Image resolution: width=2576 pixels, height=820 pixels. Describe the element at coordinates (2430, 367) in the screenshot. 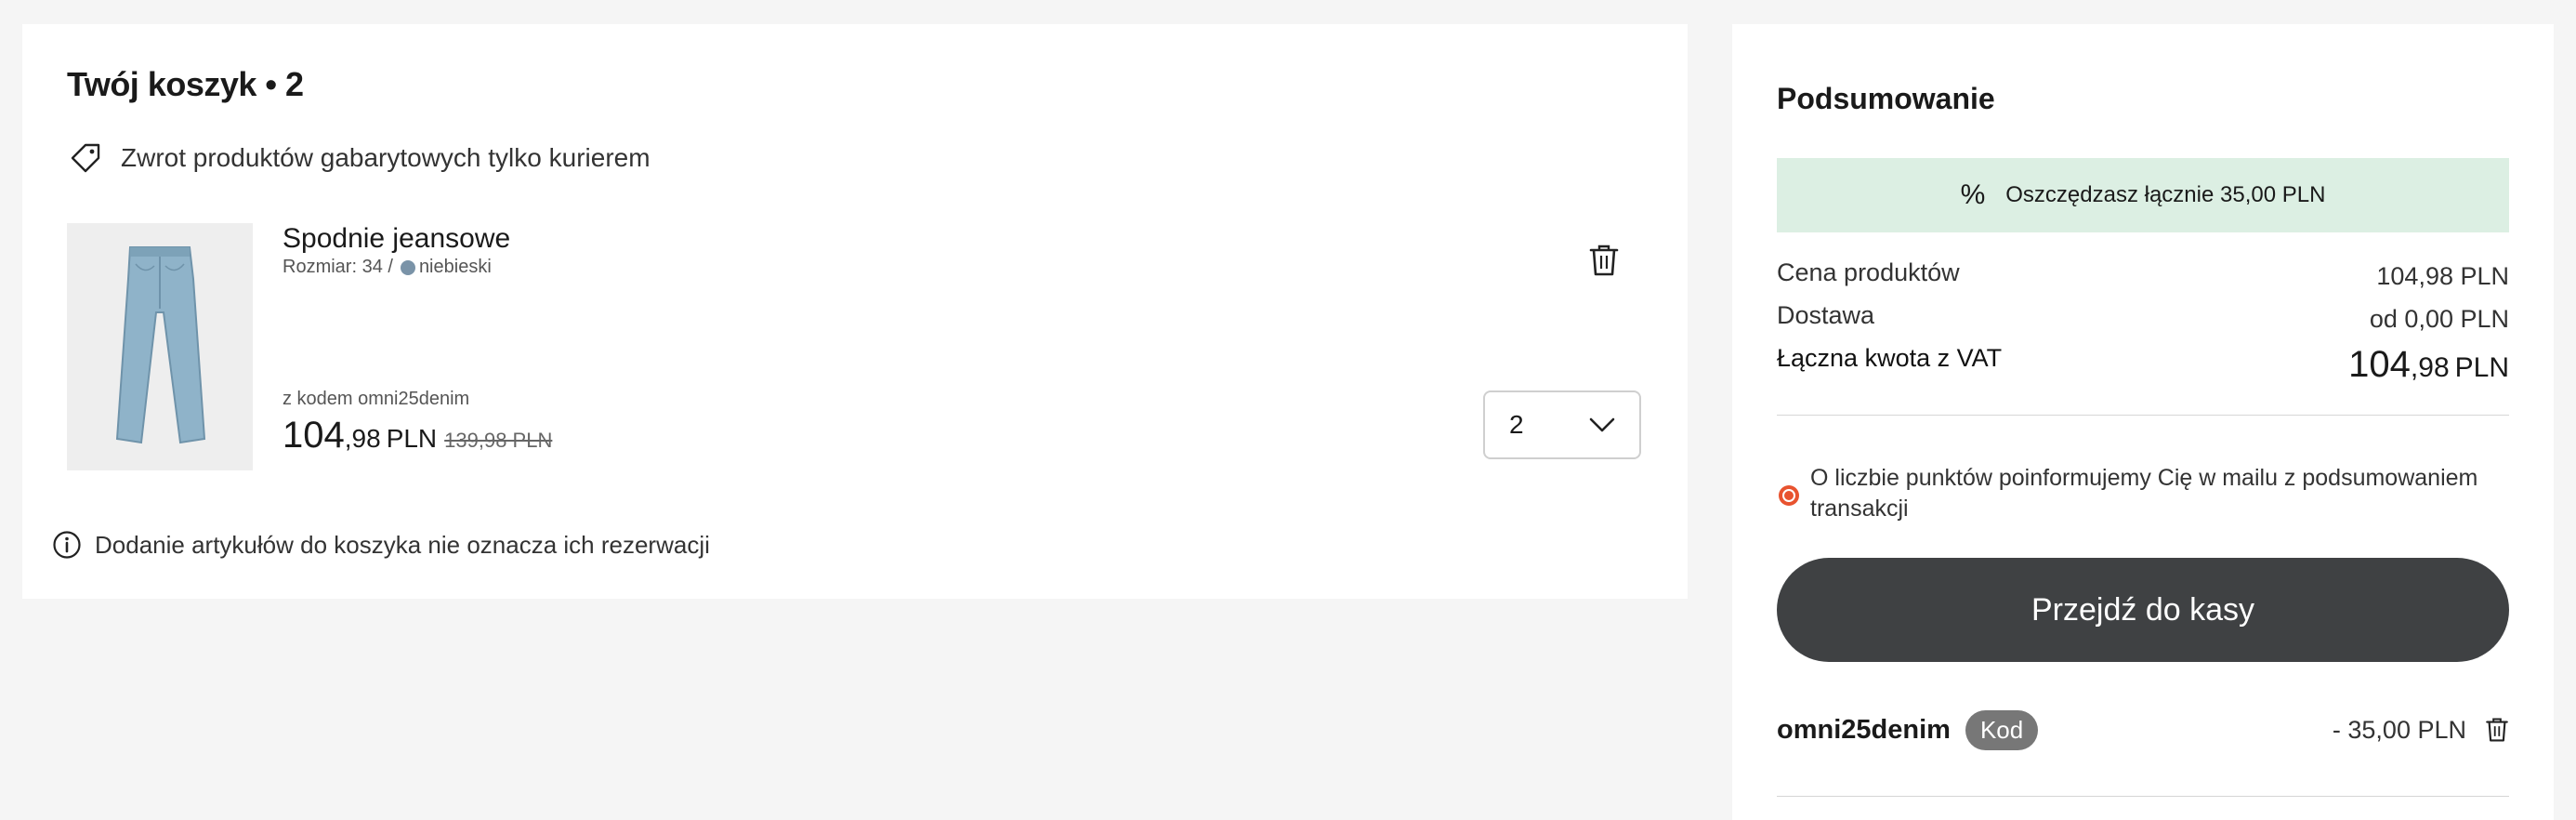

I see `total-decimal: ,98` at that location.